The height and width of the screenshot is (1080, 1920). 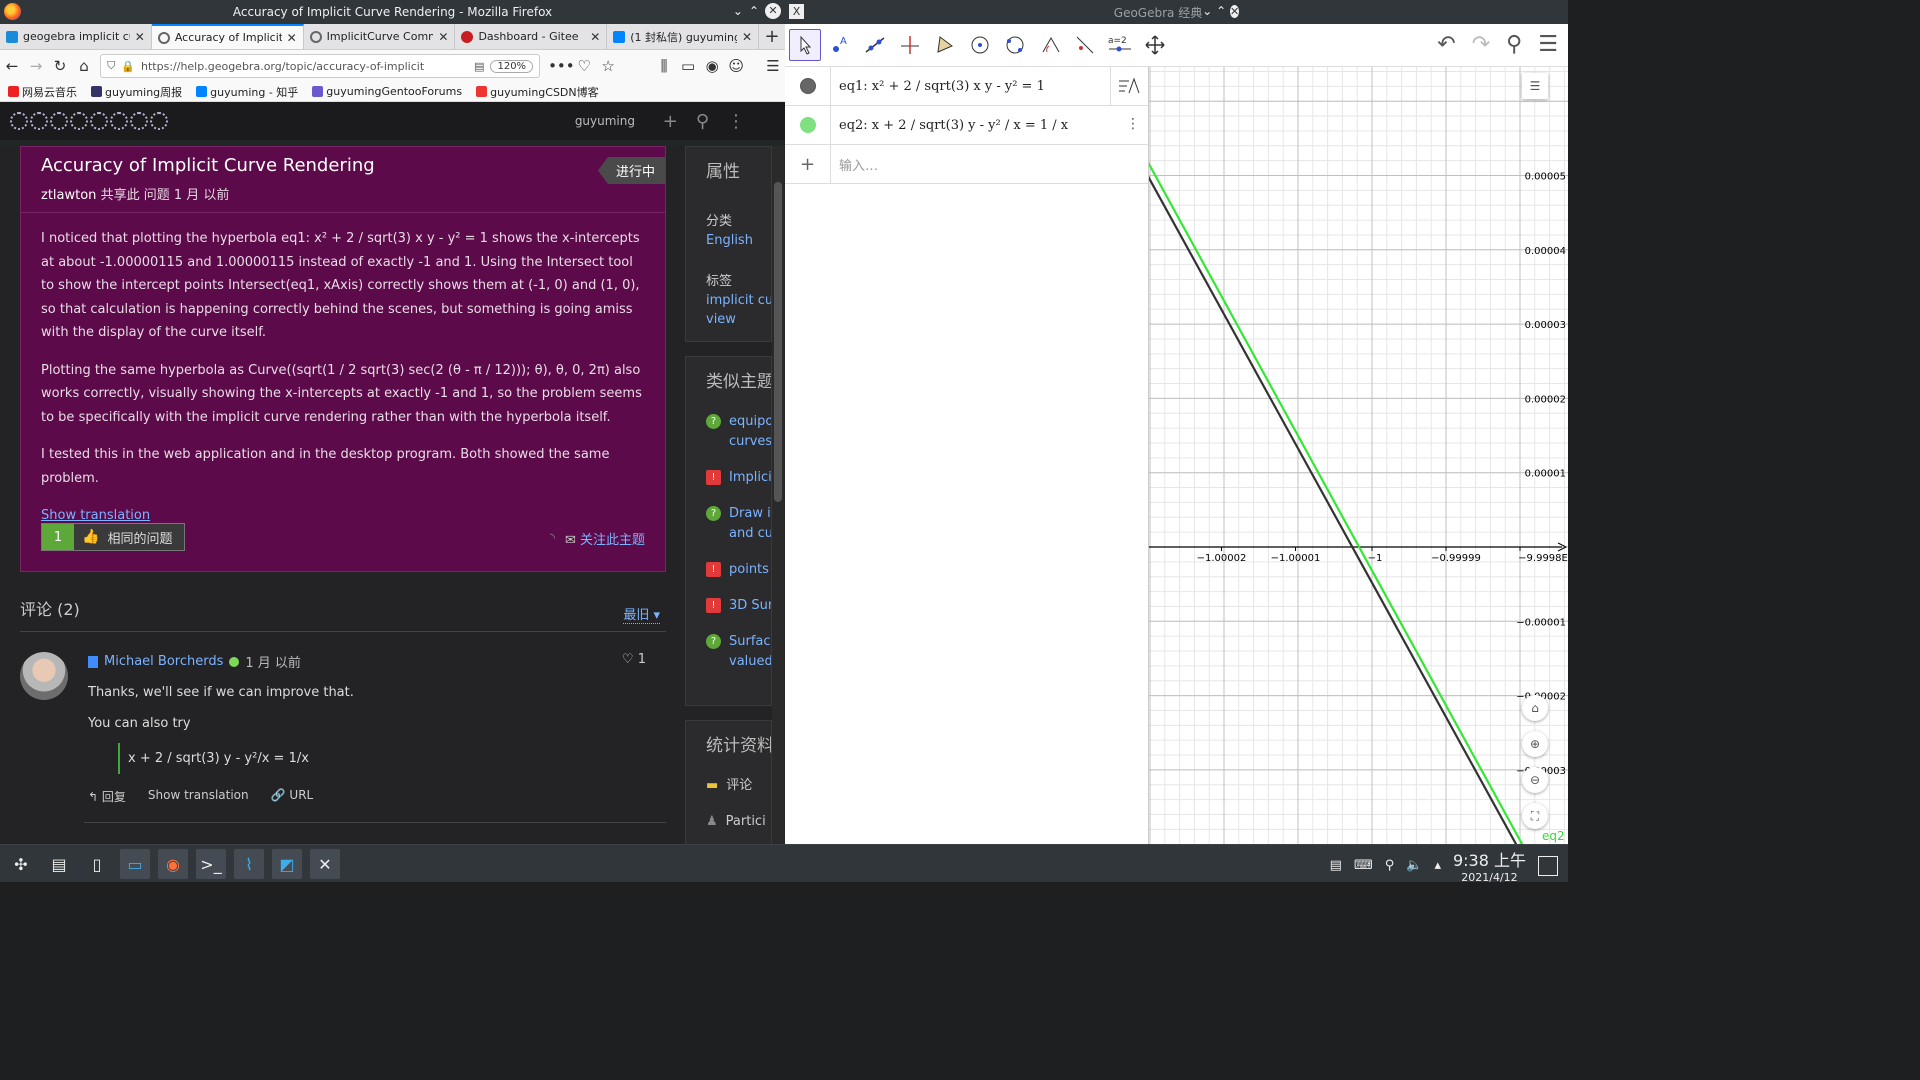 What do you see at coordinates (227, 36) in the screenshot?
I see `tab-accuracy: Accuracy of Implicit C ✕` at bounding box center [227, 36].